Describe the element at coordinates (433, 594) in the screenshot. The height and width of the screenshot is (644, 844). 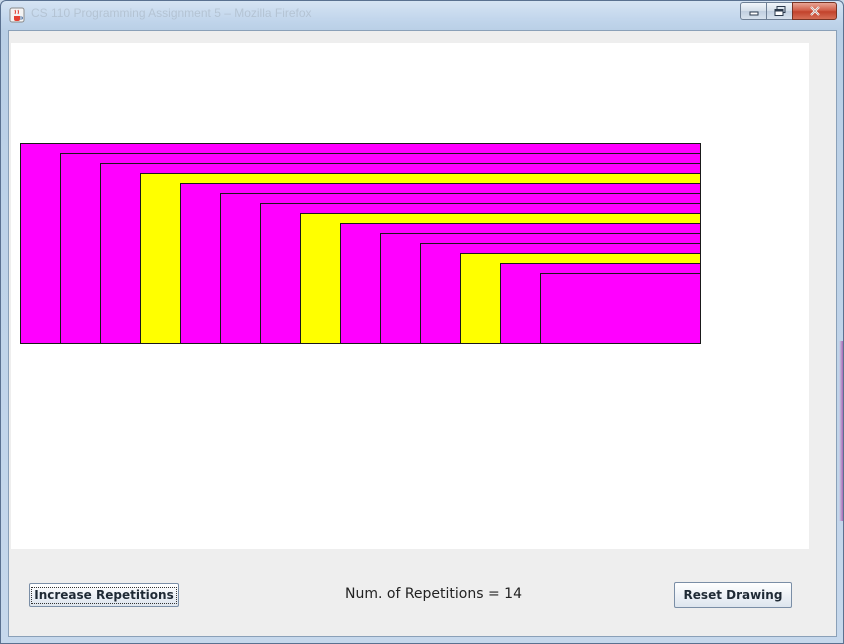
I see `repetitions-count-label: Num. of Repetitions = 14` at that location.